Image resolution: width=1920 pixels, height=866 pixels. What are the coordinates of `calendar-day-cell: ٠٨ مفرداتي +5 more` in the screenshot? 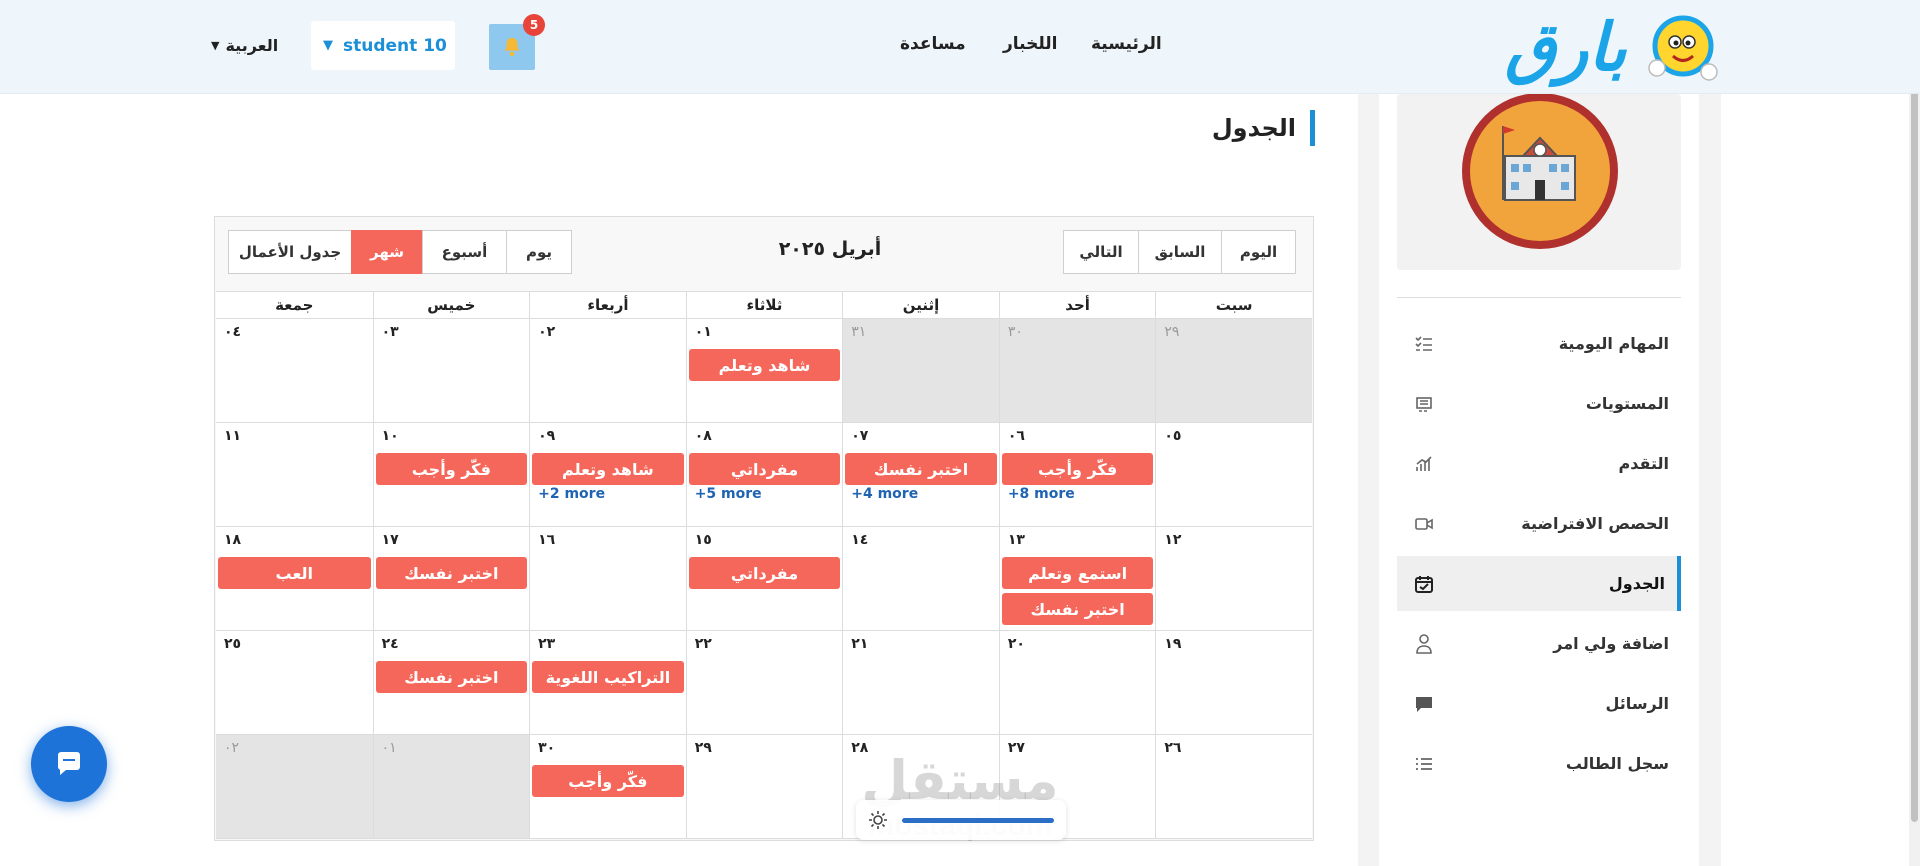 It's located at (764, 474).